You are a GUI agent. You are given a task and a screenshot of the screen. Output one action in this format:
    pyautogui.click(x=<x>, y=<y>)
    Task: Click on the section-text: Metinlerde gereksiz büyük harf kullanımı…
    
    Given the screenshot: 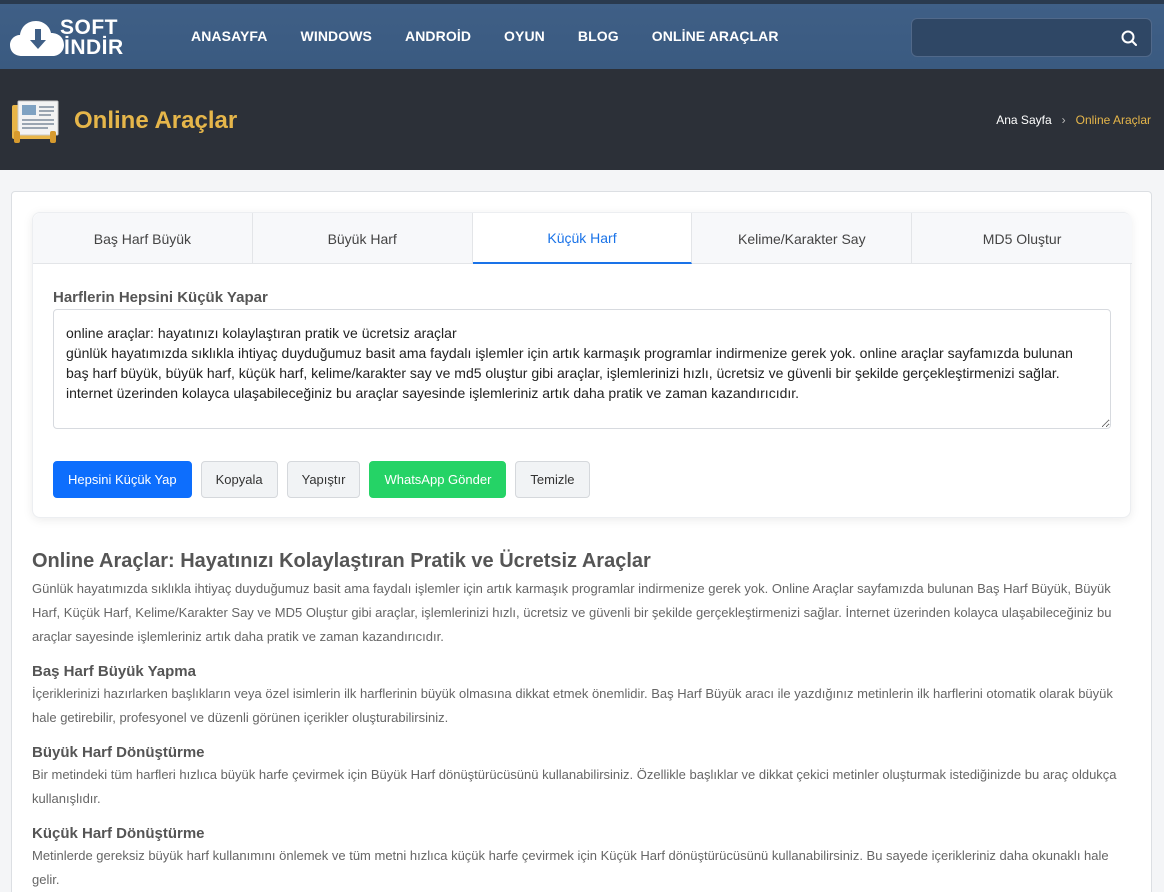 What is the action you would take?
    pyautogui.click(x=570, y=867)
    